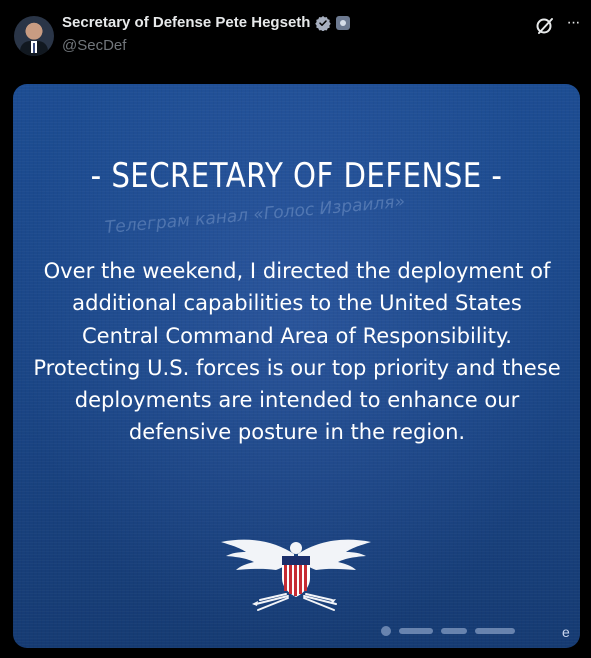 This screenshot has height=658, width=591. I want to click on affiliation-badge-icon, so click(343, 22).